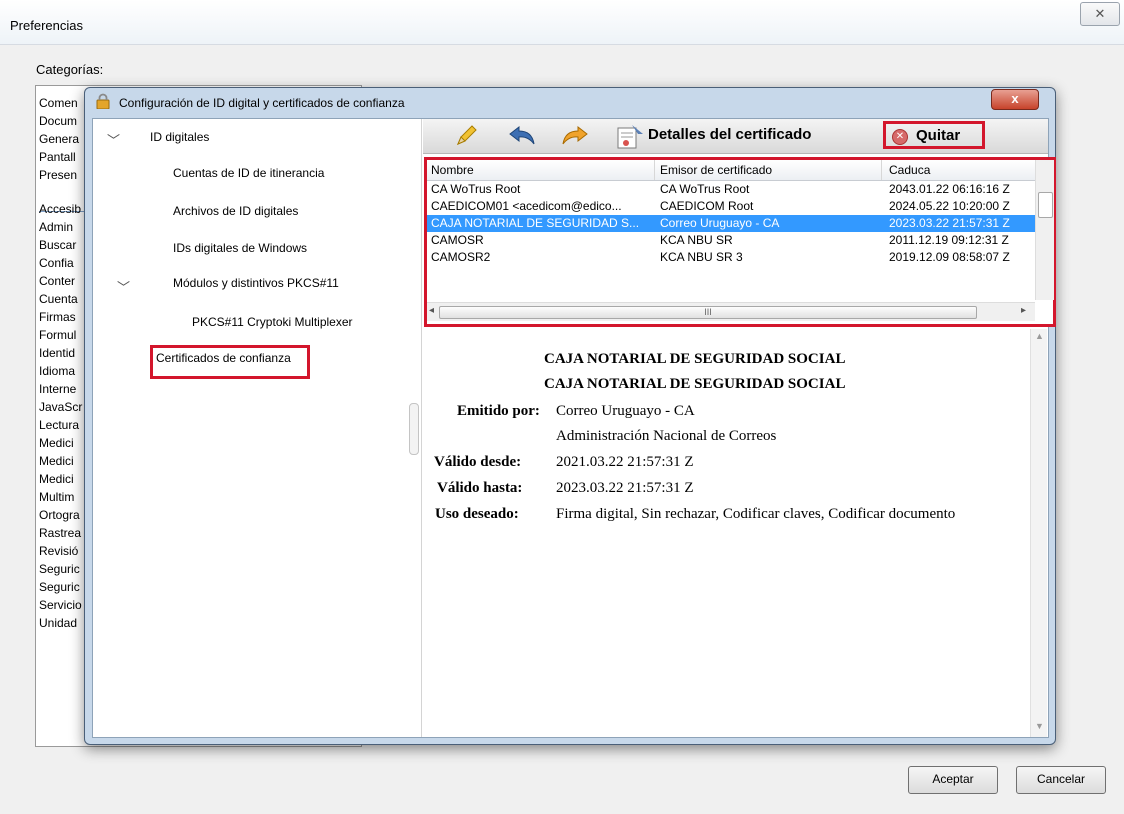 The height and width of the screenshot is (814, 1124). I want to click on issued-by-value-1: Correo Uruguayo - CA, so click(625, 411).